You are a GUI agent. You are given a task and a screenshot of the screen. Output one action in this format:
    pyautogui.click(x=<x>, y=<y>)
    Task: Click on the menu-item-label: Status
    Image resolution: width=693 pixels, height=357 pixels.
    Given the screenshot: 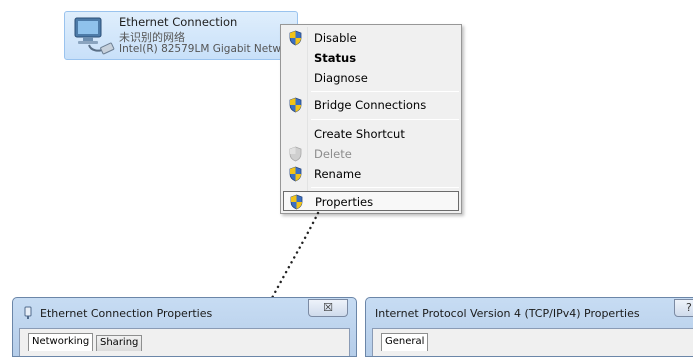 What is the action you would take?
    pyautogui.click(x=335, y=58)
    